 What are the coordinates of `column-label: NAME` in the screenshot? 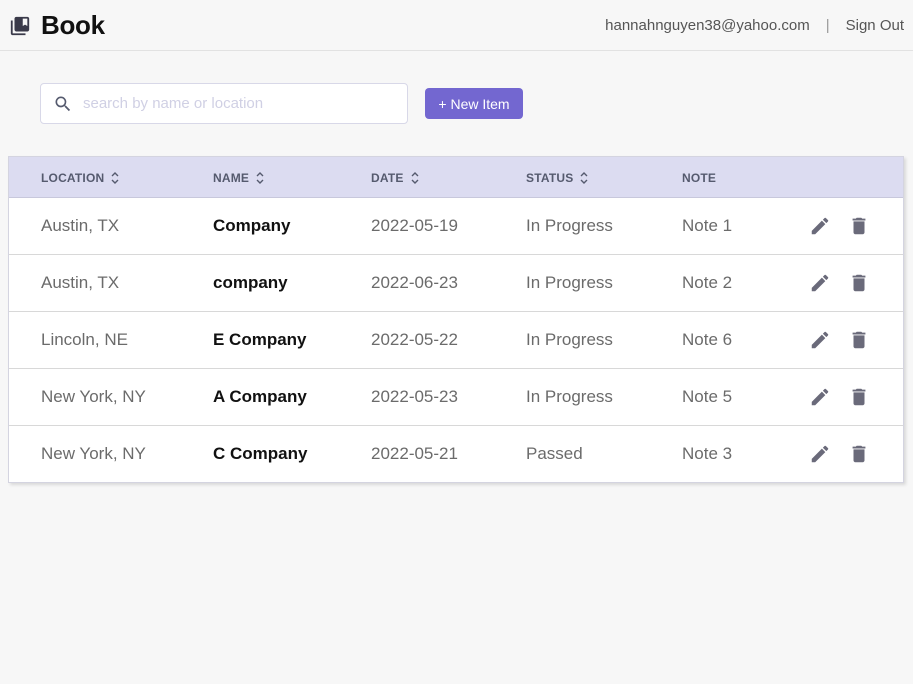 It's located at (231, 178).